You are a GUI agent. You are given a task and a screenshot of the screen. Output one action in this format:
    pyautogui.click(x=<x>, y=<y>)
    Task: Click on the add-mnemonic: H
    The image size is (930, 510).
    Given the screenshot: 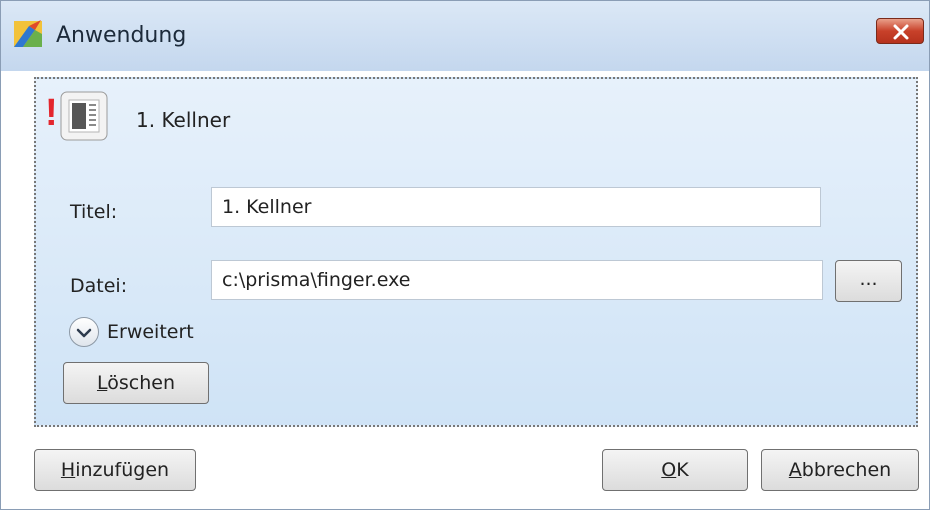 What is the action you would take?
    pyautogui.click(x=68, y=470)
    